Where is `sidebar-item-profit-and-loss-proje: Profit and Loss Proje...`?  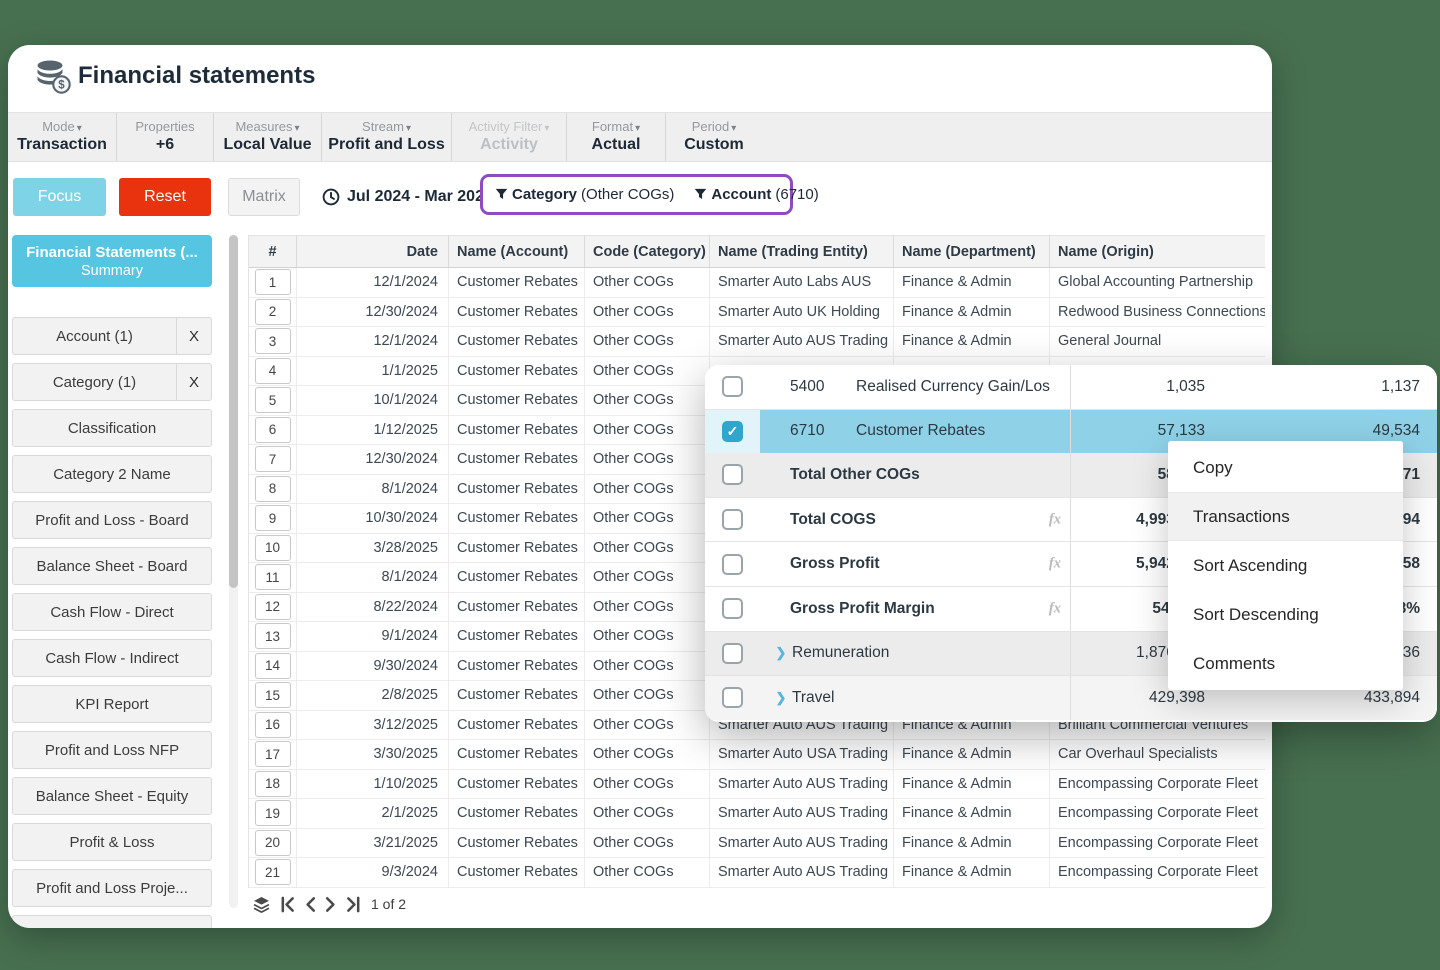 sidebar-item-profit-and-loss-proje: Profit and Loss Proje... is located at coordinates (112, 888).